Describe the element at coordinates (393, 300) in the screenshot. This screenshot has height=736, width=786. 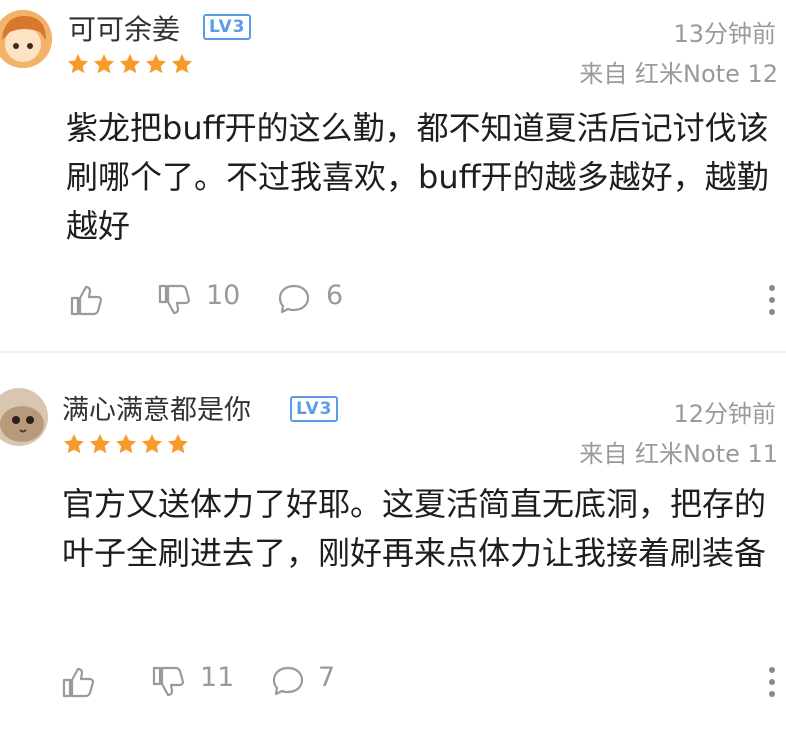
I see `comment-actions: 10 6` at that location.